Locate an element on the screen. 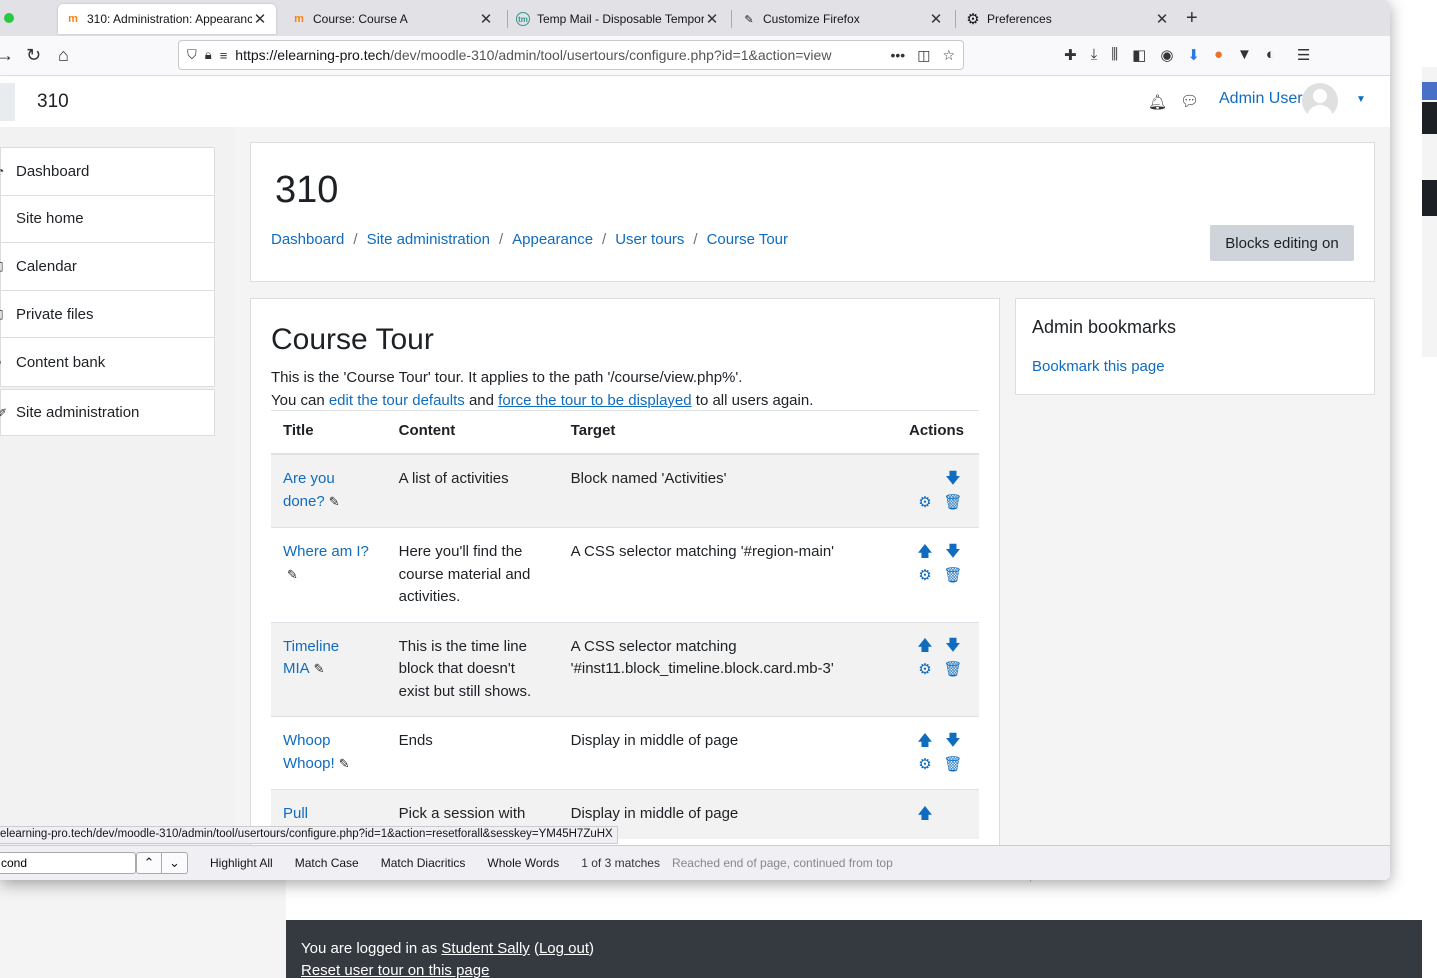 The image size is (1437, 978). force-tour-link: force the tour to be displayed is located at coordinates (594, 400).